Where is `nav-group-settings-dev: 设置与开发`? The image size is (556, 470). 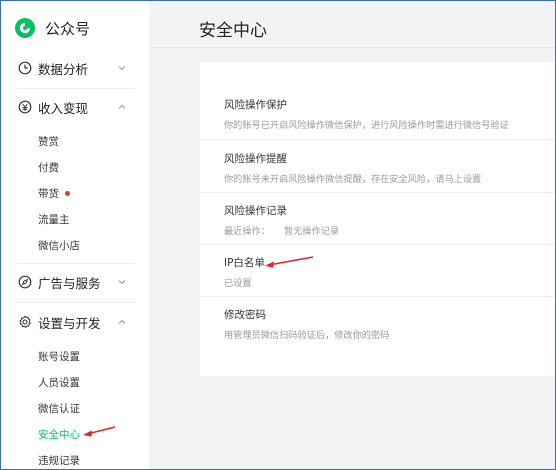 nav-group-settings-dev: 设置与开发 is located at coordinates (75, 322).